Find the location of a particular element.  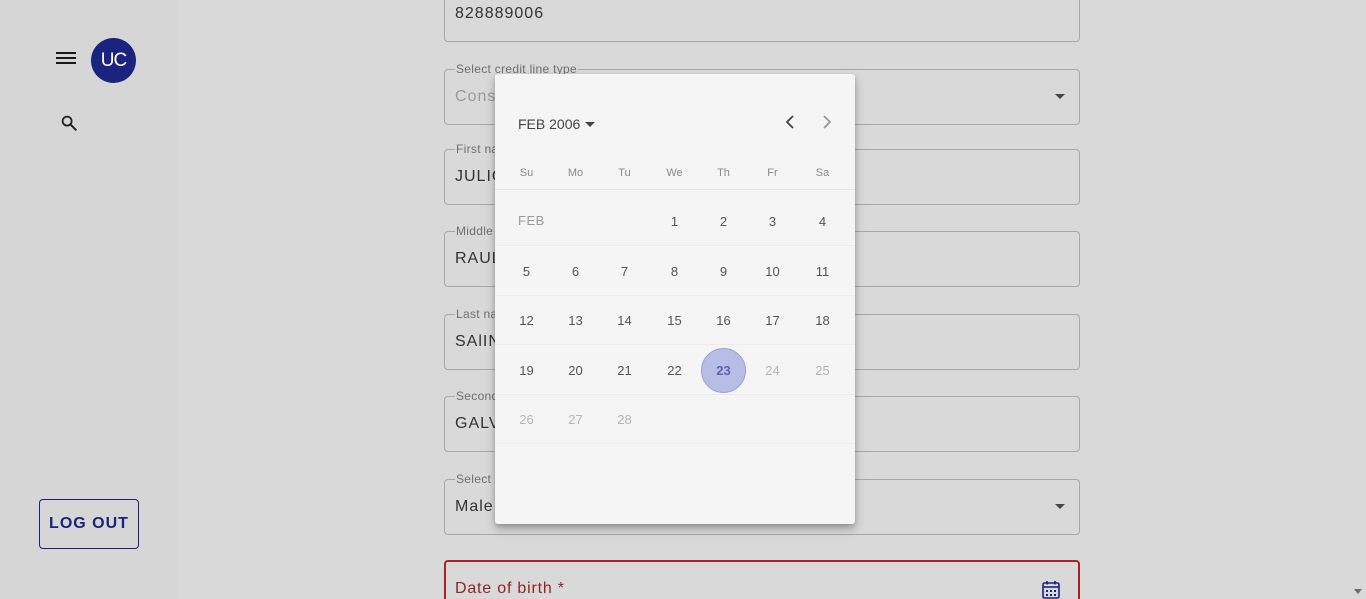

weekday-we: We is located at coordinates (674, 173).